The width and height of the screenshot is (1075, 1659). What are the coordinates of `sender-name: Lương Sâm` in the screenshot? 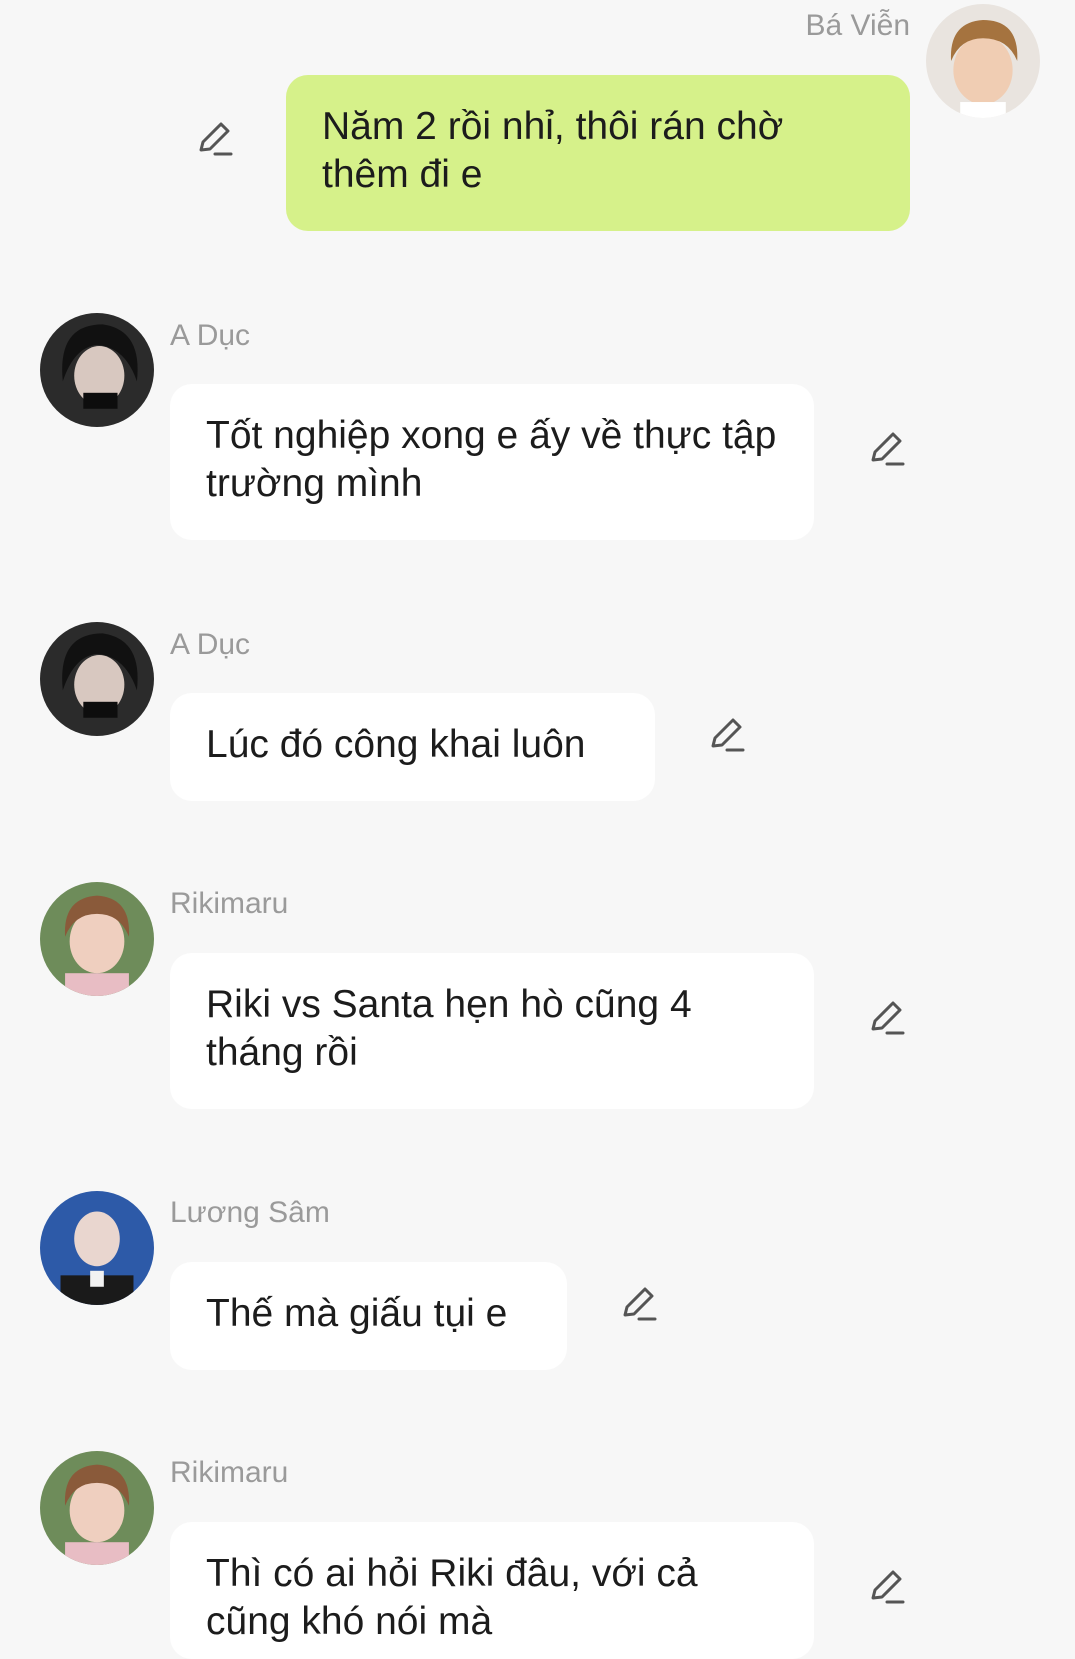 It's located at (250, 1212).